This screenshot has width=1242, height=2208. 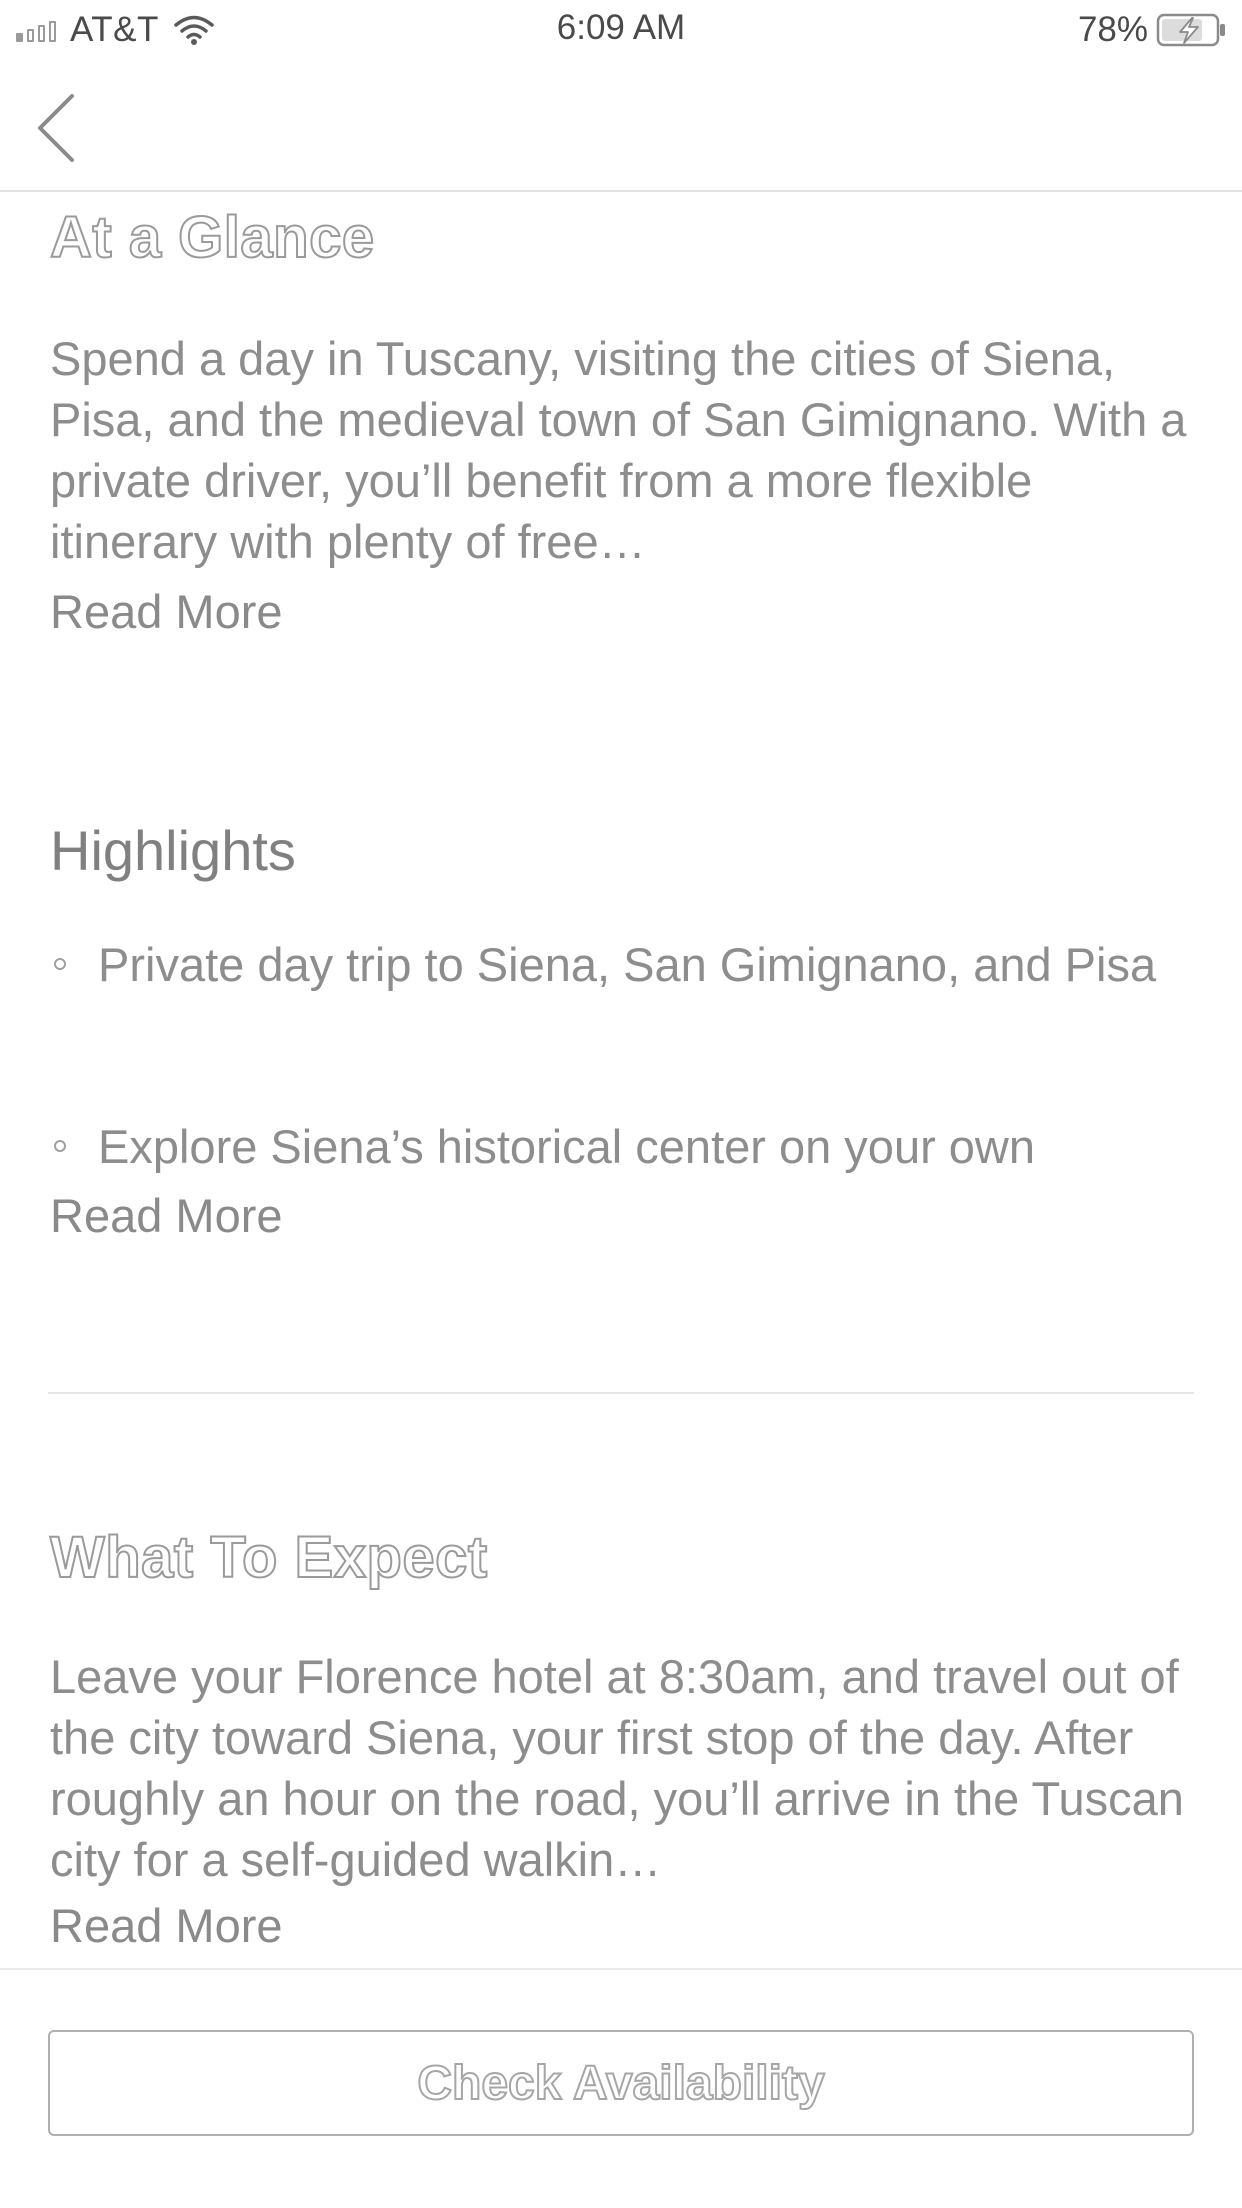 I want to click on highlights-title: Highlights, so click(x=173, y=850).